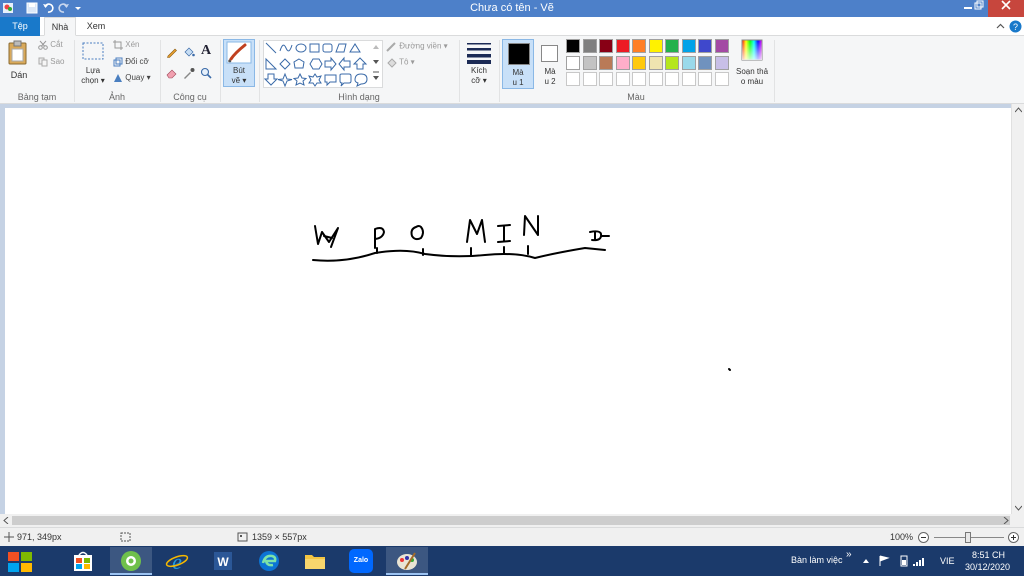 The image size is (1024, 579). I want to click on clipboard-icon, so click(17, 52).